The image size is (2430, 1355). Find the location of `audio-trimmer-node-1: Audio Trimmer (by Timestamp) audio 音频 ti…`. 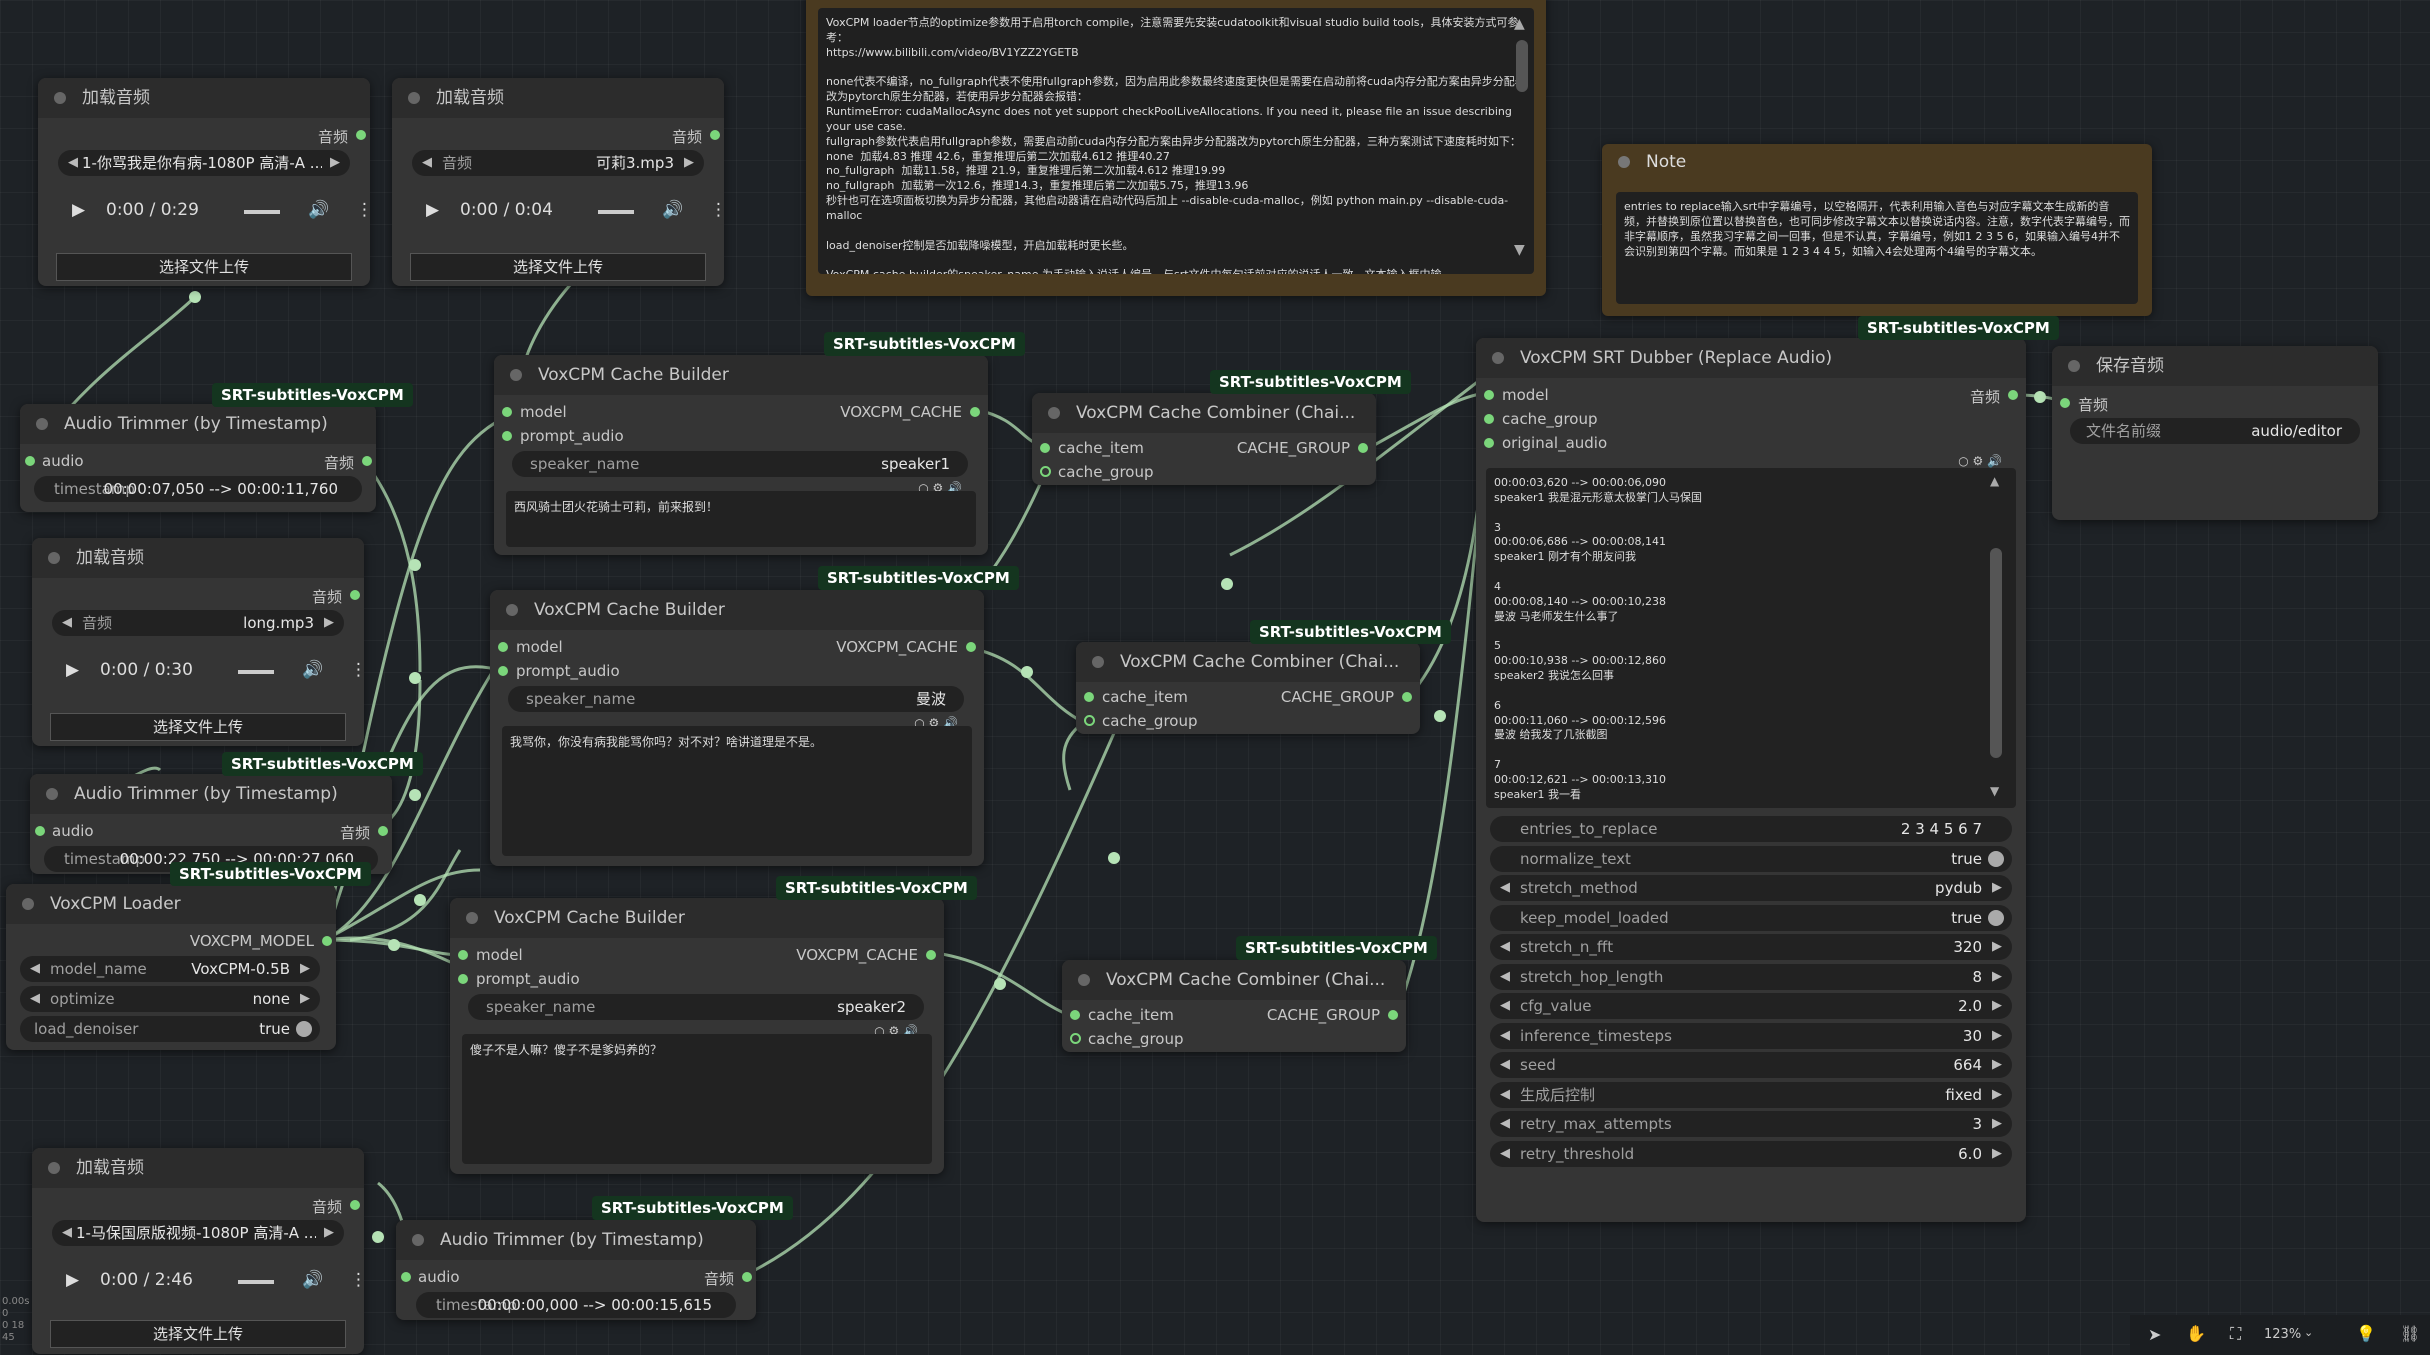

audio-trimmer-node-1: Audio Trimmer (by Timestamp) audio 音频 ti… is located at coordinates (198, 458).